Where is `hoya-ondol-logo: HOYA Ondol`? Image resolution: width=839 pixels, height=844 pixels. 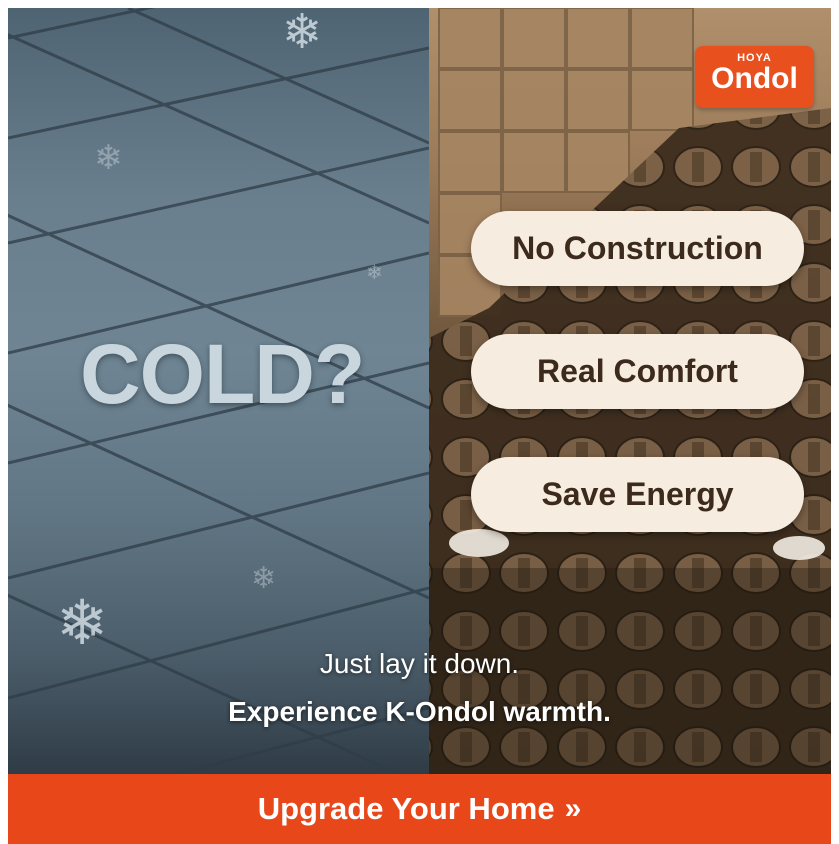
hoya-ondol-logo: HOYA Ondol is located at coordinates (754, 77).